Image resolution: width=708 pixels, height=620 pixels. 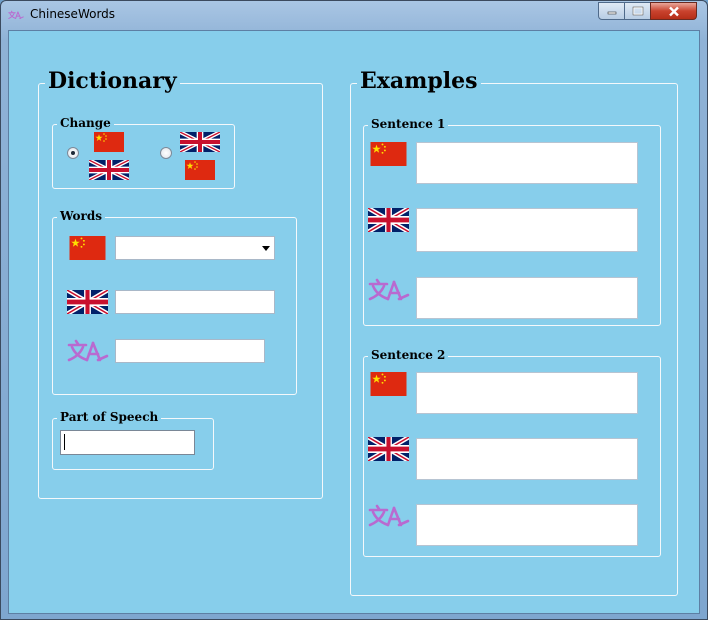 I want to click on minimize-icon, so click(x=611, y=13).